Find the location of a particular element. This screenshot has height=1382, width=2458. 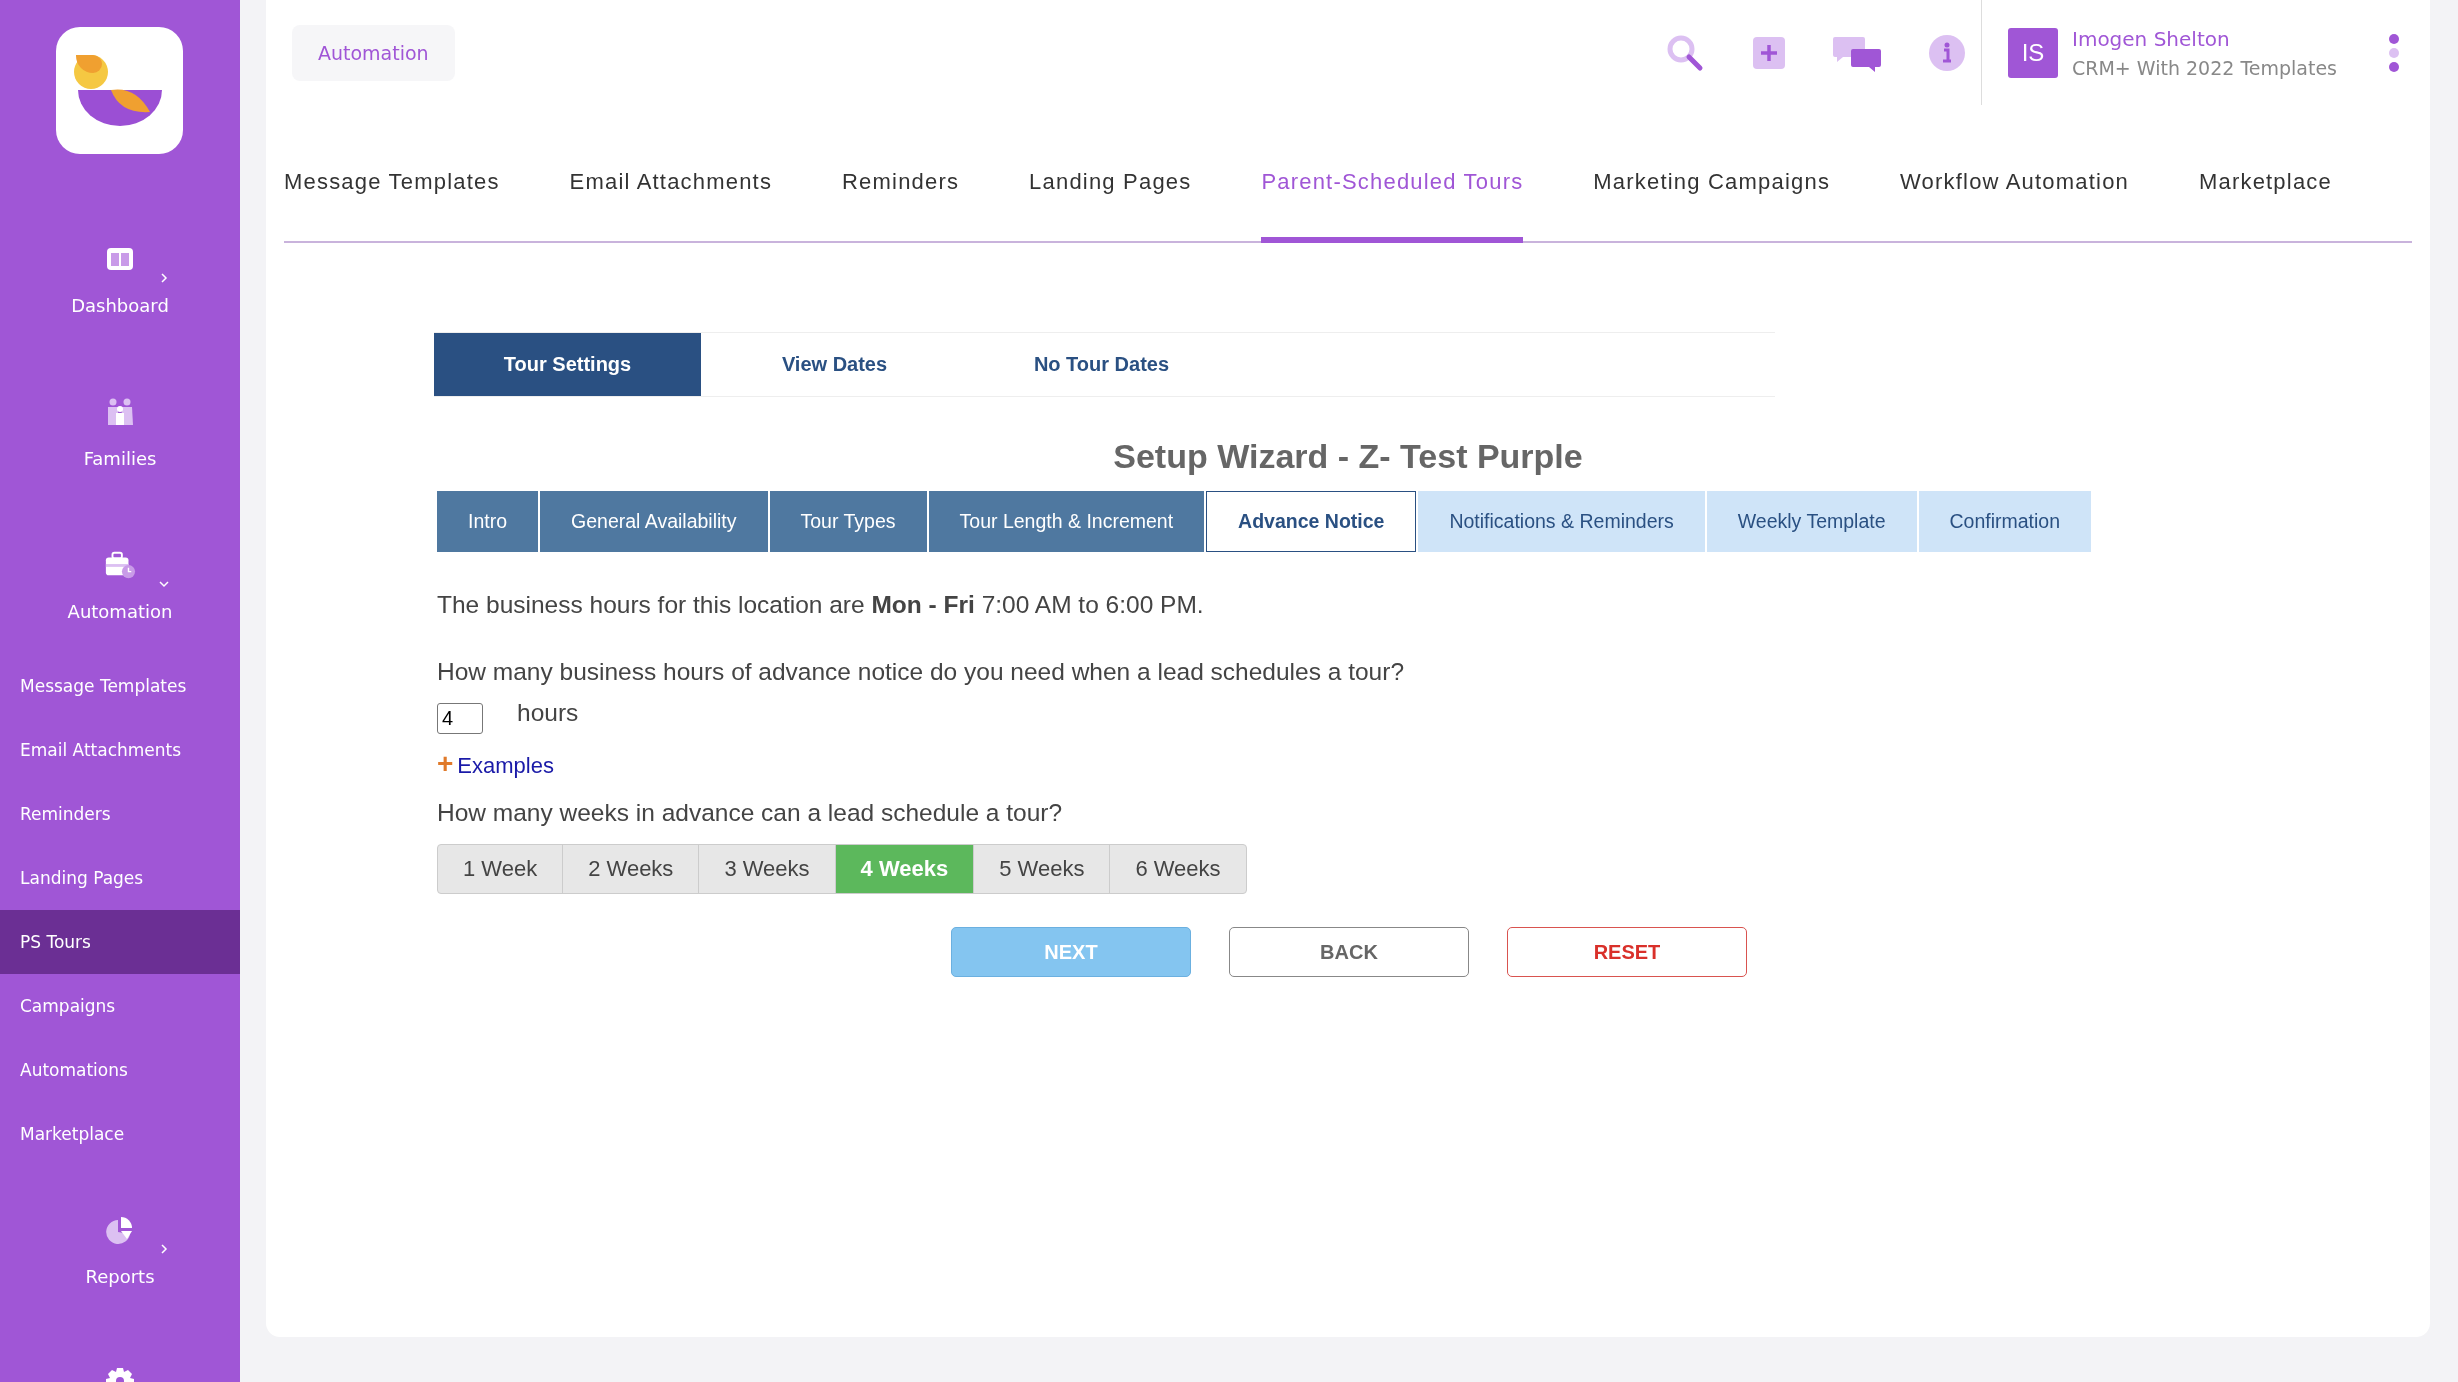

wizard-title: Setup Wizard - Z- Test Purple is located at coordinates (1348, 456).